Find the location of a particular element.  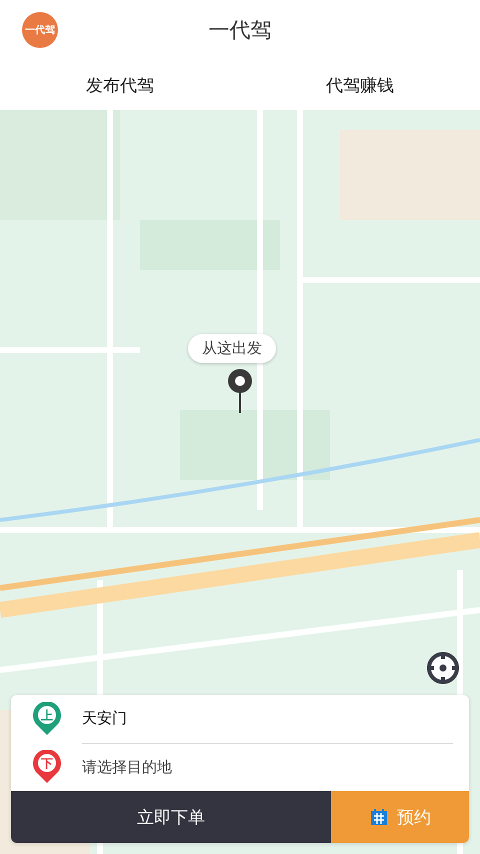

start-here-tooltip: 从这出发 is located at coordinates (232, 348).